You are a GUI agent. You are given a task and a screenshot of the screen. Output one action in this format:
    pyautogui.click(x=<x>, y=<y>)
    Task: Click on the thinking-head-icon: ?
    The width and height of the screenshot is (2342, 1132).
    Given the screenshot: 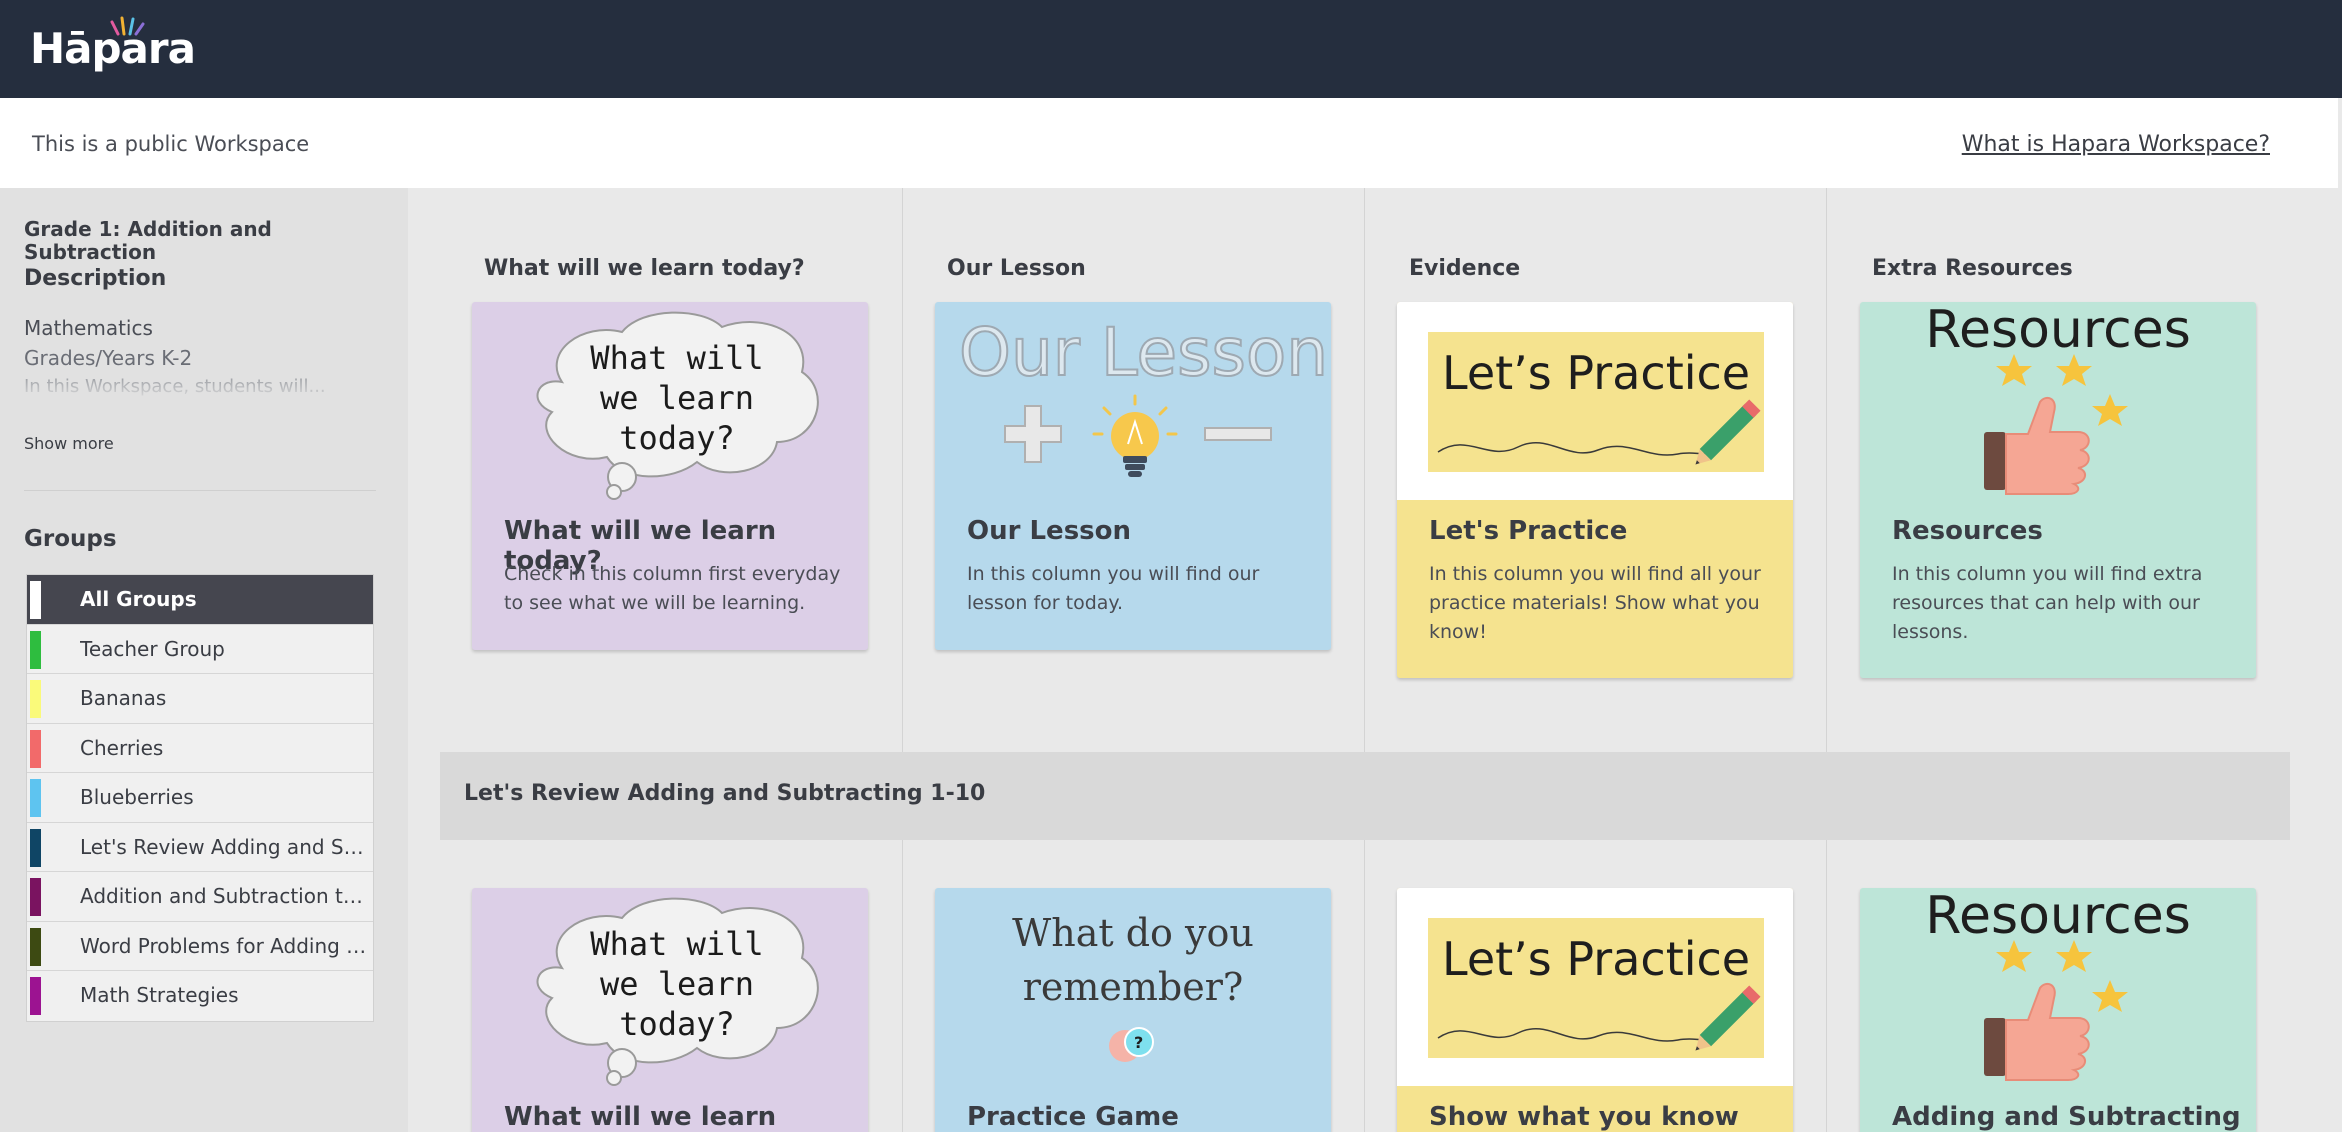 What is the action you would take?
    pyautogui.click(x=1131, y=1044)
    